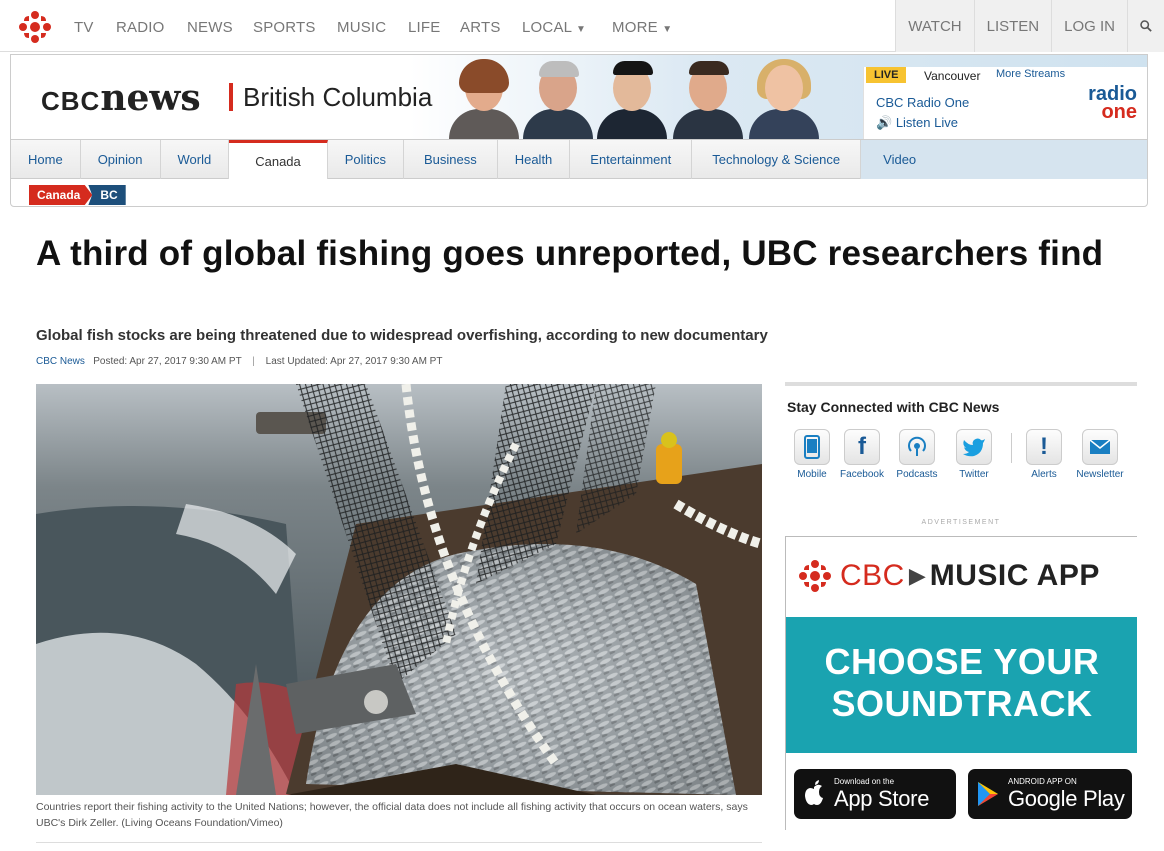 This screenshot has height=851, width=1164. Describe the element at coordinates (451, 159) in the screenshot. I see `tab-business: Business` at that location.